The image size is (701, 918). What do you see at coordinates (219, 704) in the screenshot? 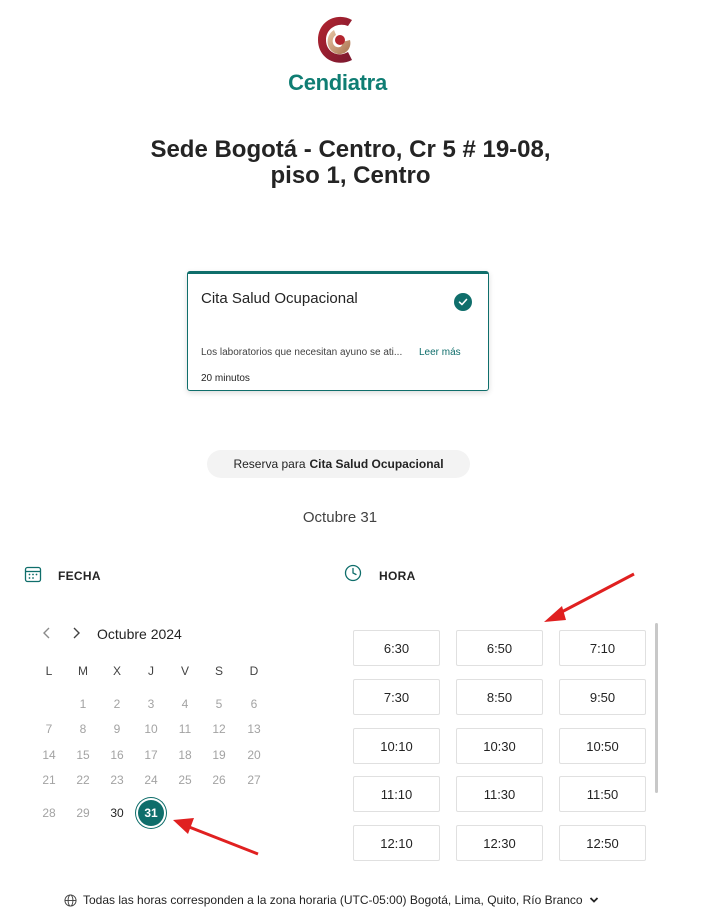
I see `calendar-day: 5` at bounding box center [219, 704].